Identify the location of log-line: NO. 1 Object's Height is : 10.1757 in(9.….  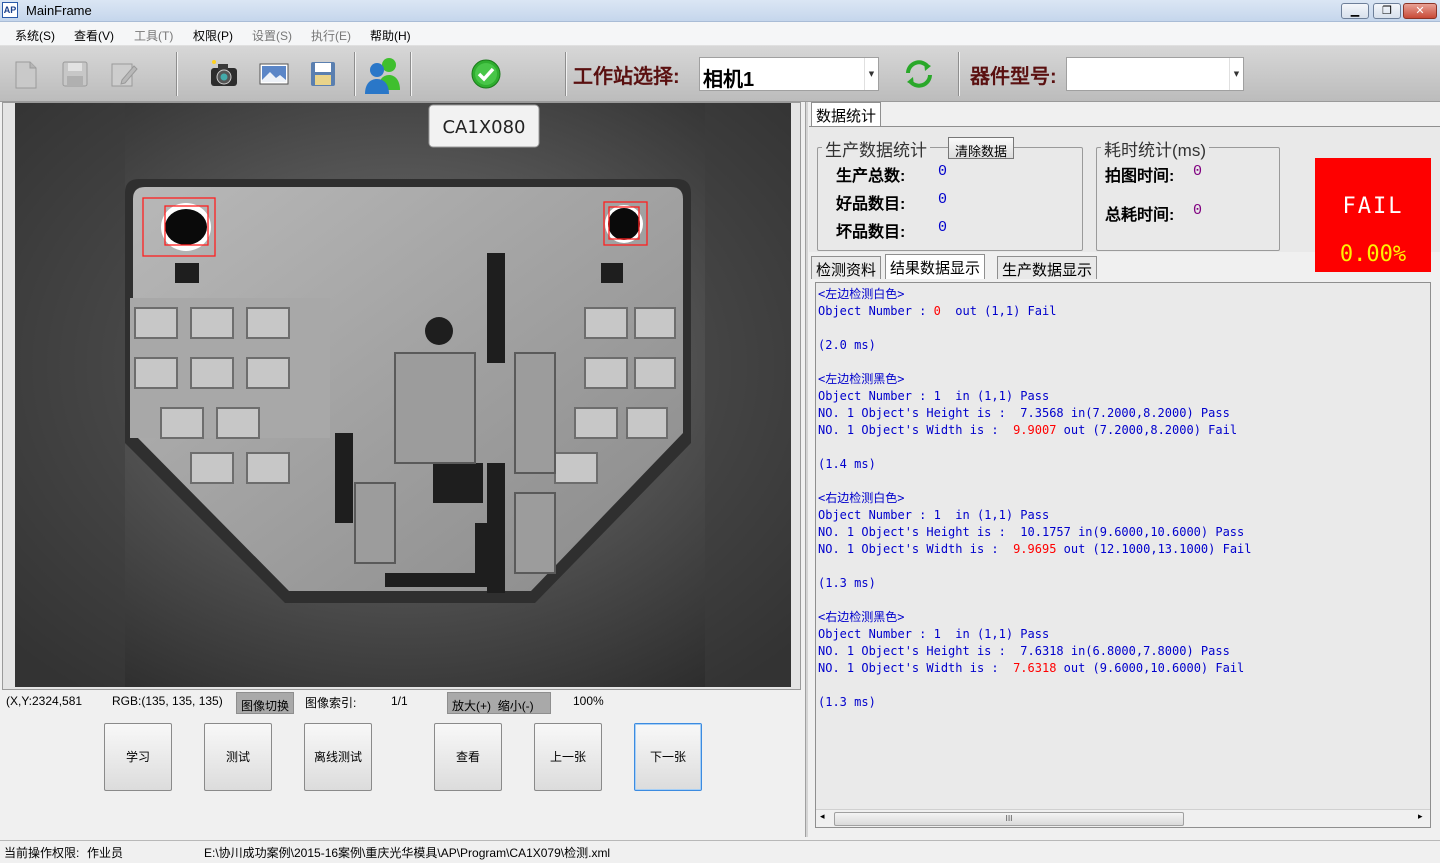
(1123, 532).